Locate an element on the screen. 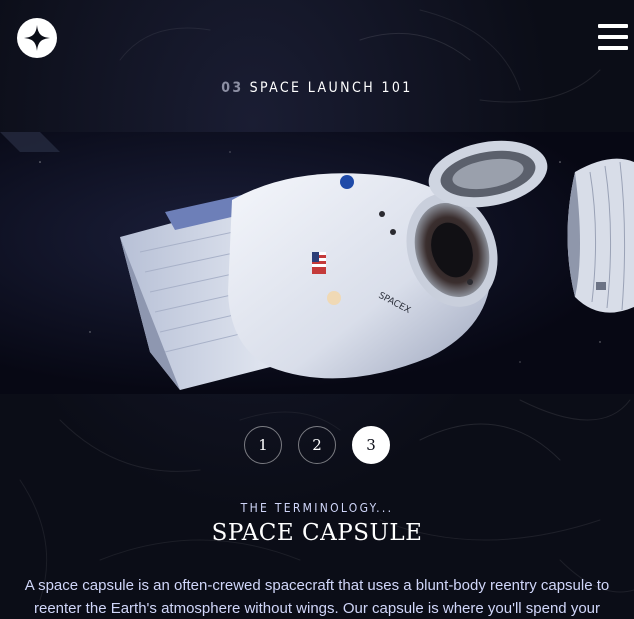  technology-pager: 1 2 3 is located at coordinates (317, 445).